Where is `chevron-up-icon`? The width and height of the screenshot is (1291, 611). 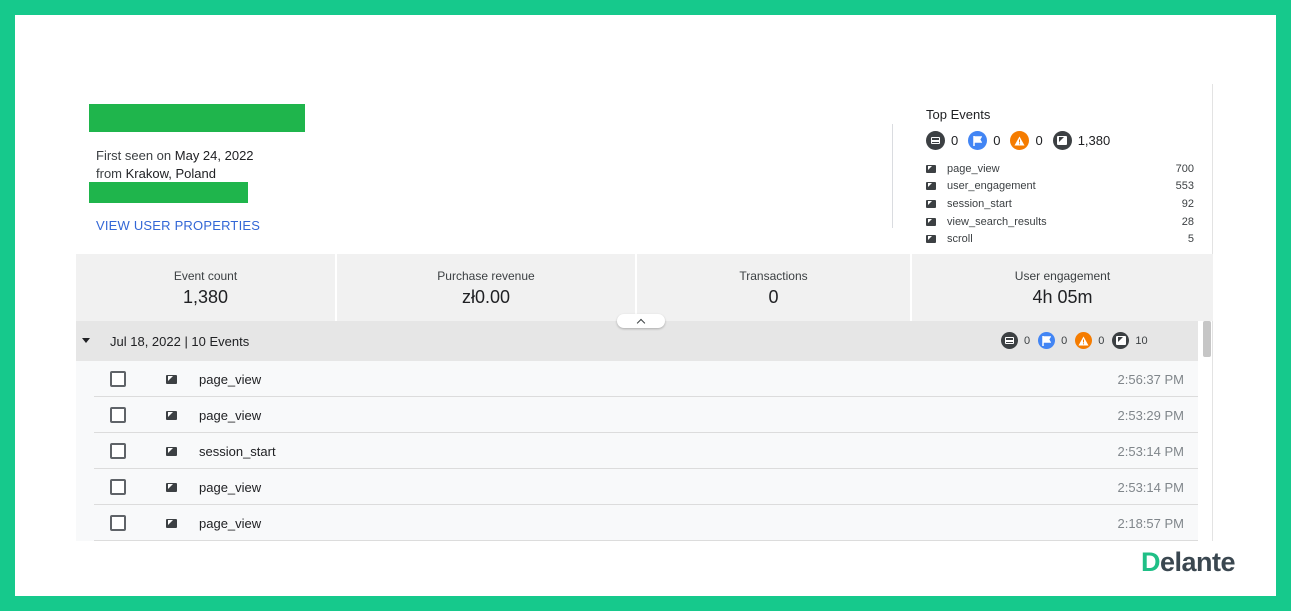
chevron-up-icon is located at coordinates (641, 322).